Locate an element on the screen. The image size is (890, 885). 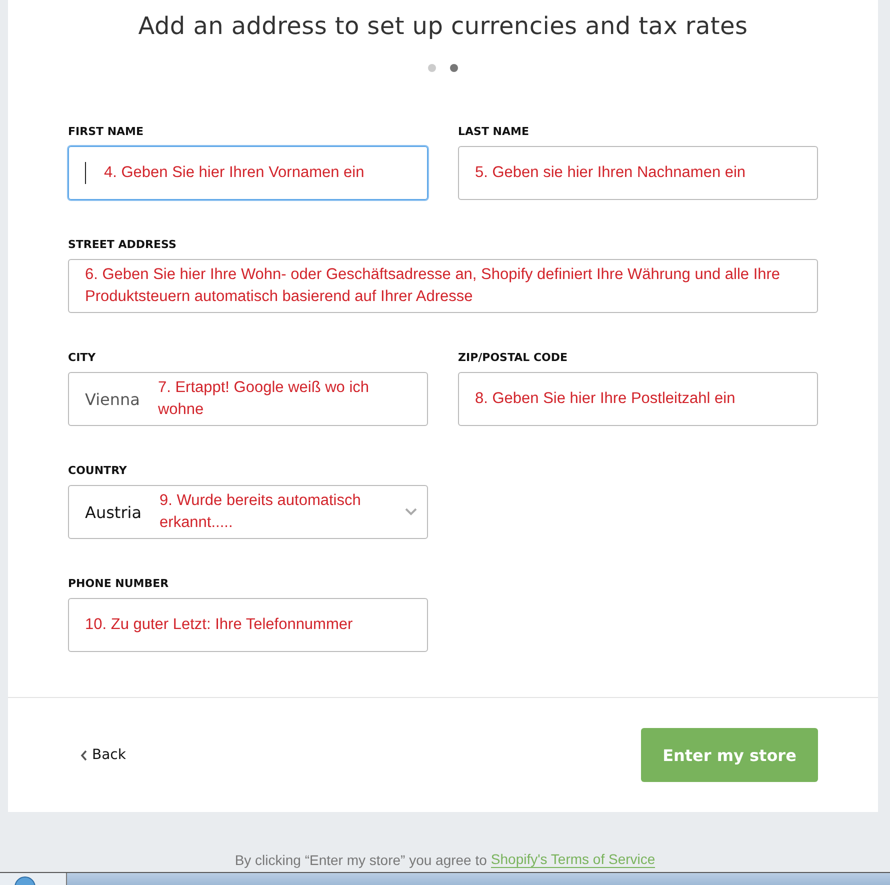
input-field: 4. Geben Sie hier Ihren Vornamen ein is located at coordinates (248, 173).